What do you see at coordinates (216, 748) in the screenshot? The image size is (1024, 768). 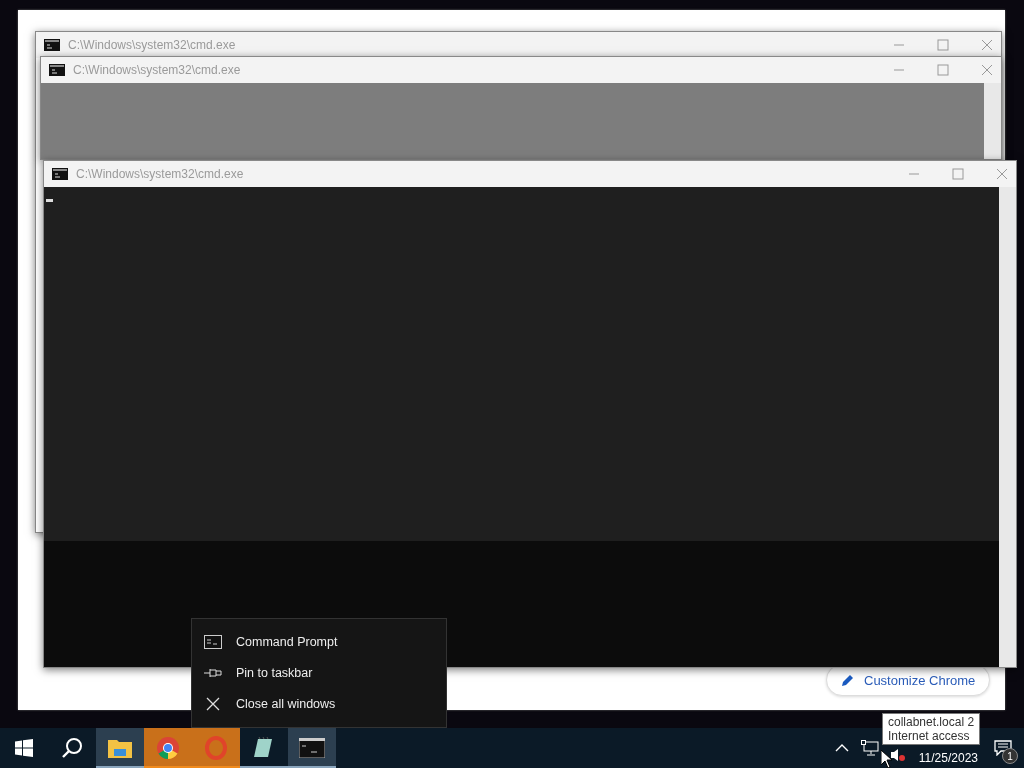 I see `ring-icon` at bounding box center [216, 748].